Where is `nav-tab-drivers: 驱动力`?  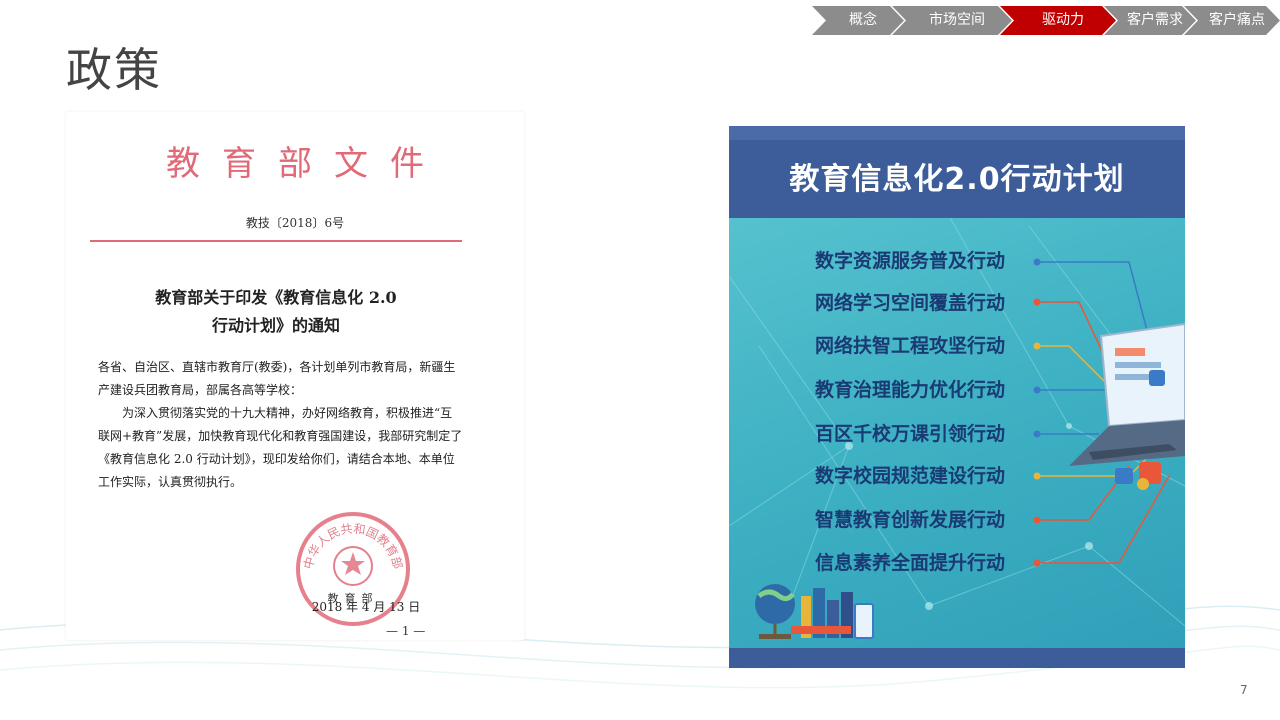
nav-tab-drivers: 驱动力 is located at coordinates (1058, 20).